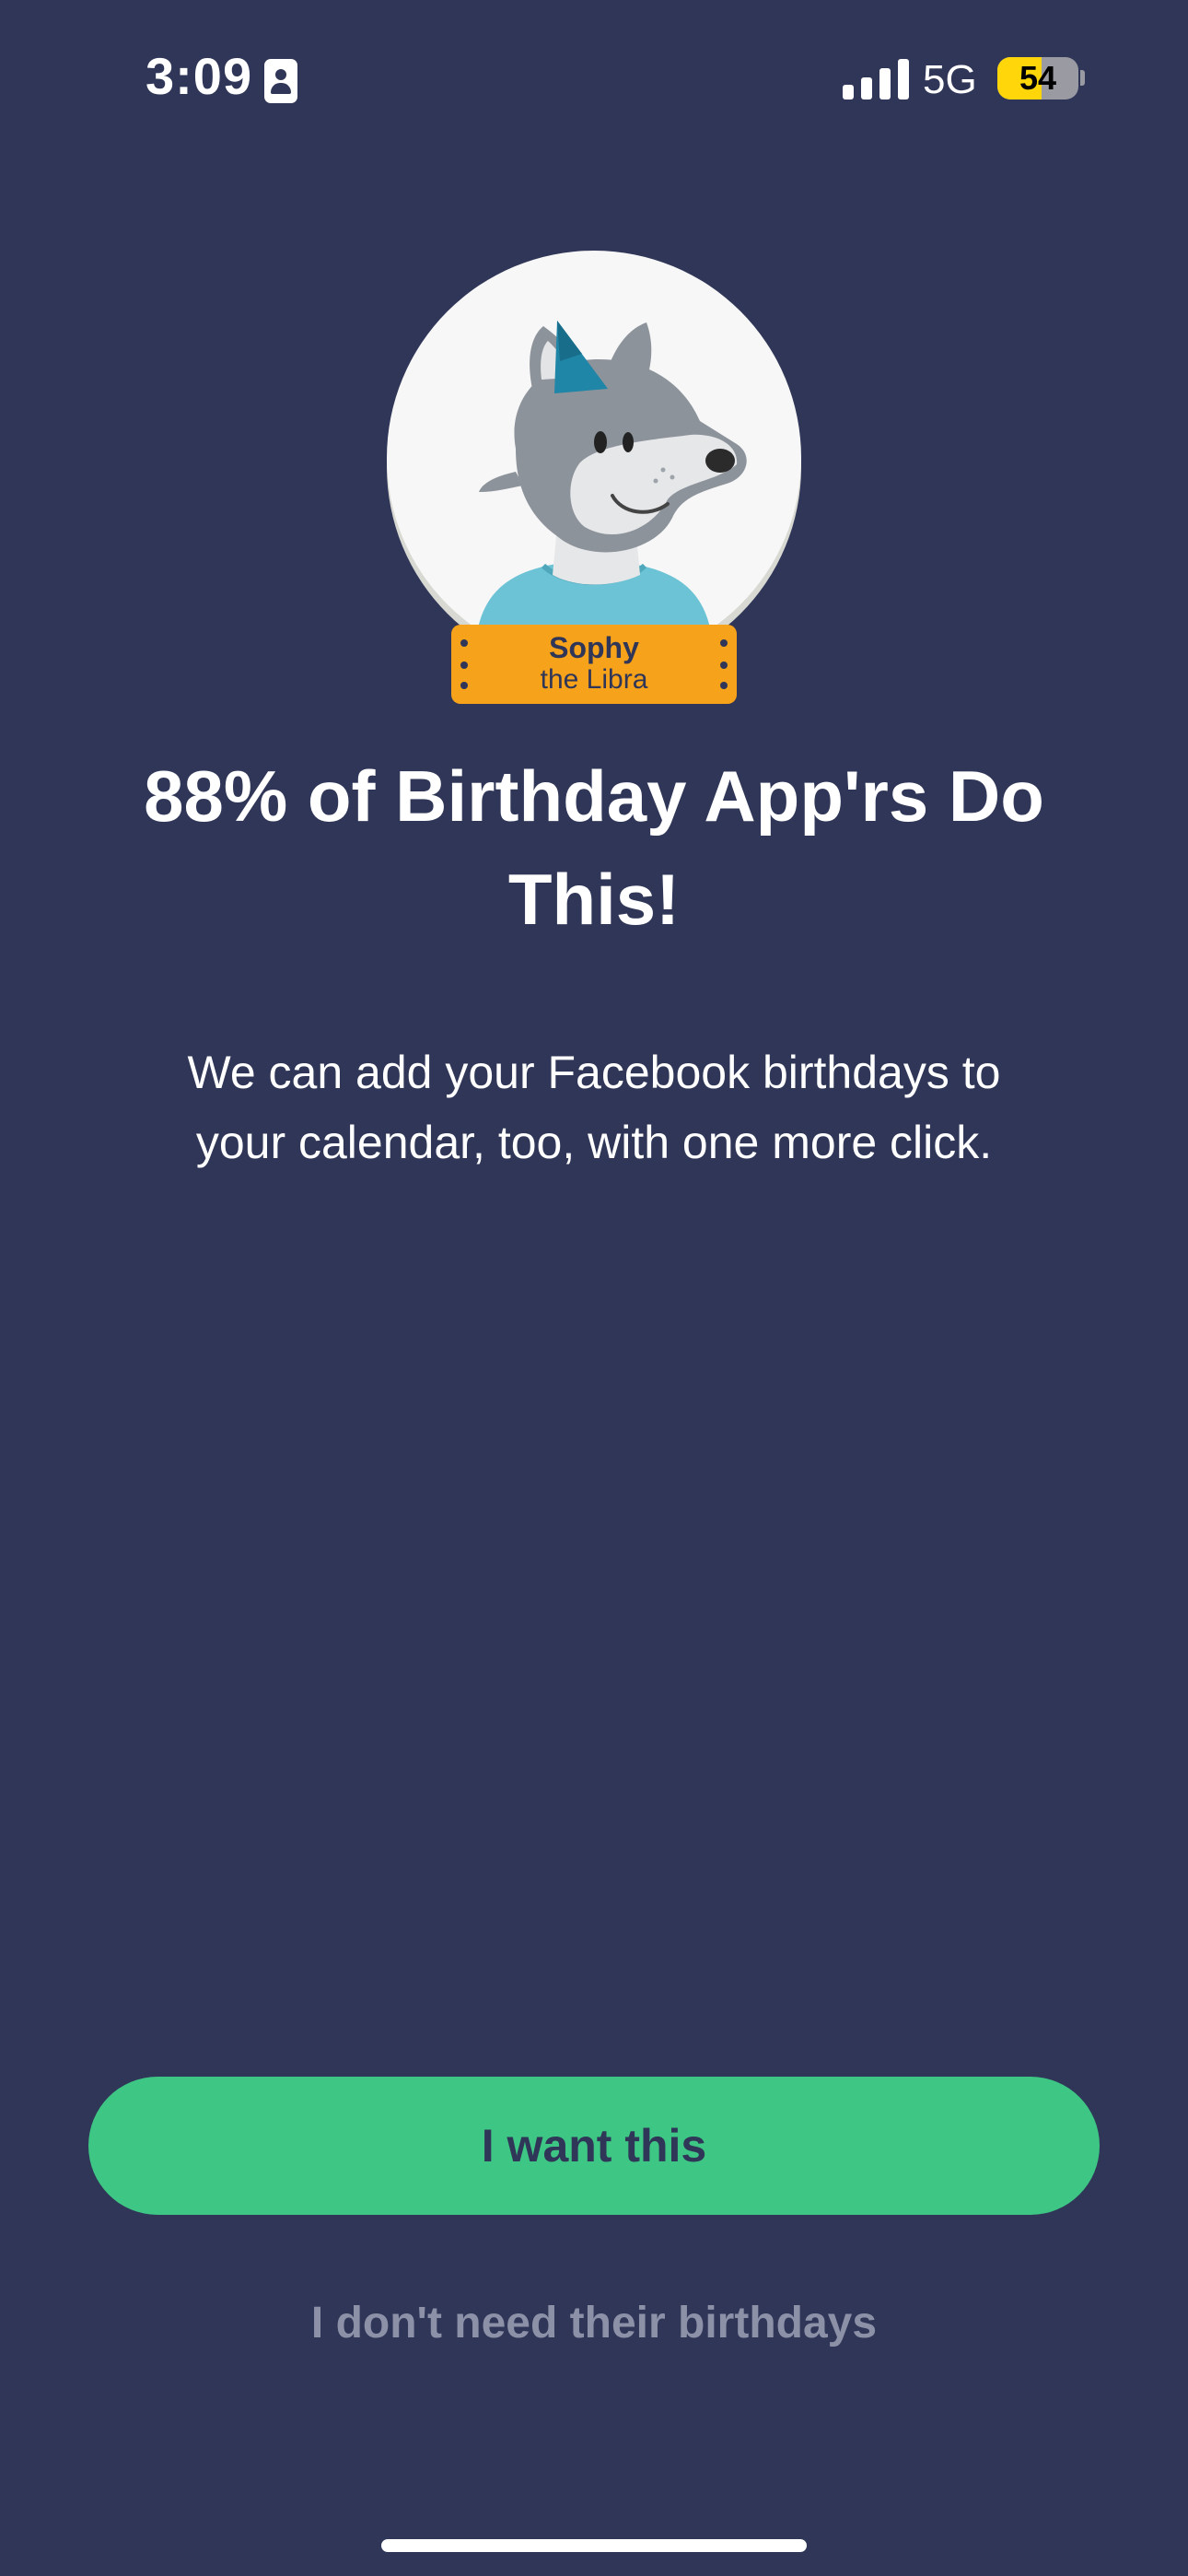 The width and height of the screenshot is (1188, 2576). What do you see at coordinates (594, 679) in the screenshot?
I see `avatar-sign: the Libra` at bounding box center [594, 679].